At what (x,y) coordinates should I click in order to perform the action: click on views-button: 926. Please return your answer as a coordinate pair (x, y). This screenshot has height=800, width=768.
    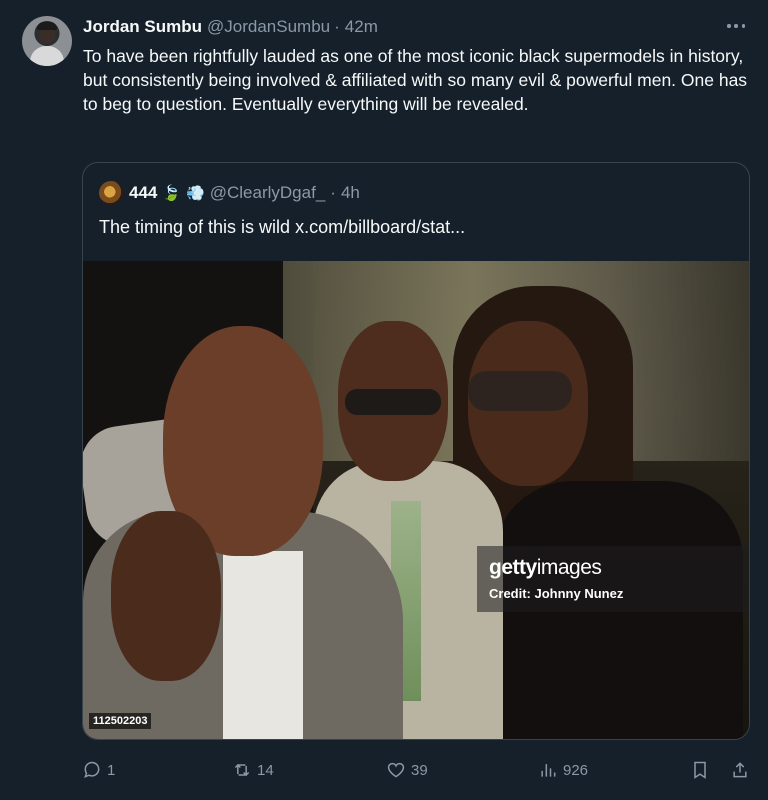
    Looking at the image, I should click on (563, 770).